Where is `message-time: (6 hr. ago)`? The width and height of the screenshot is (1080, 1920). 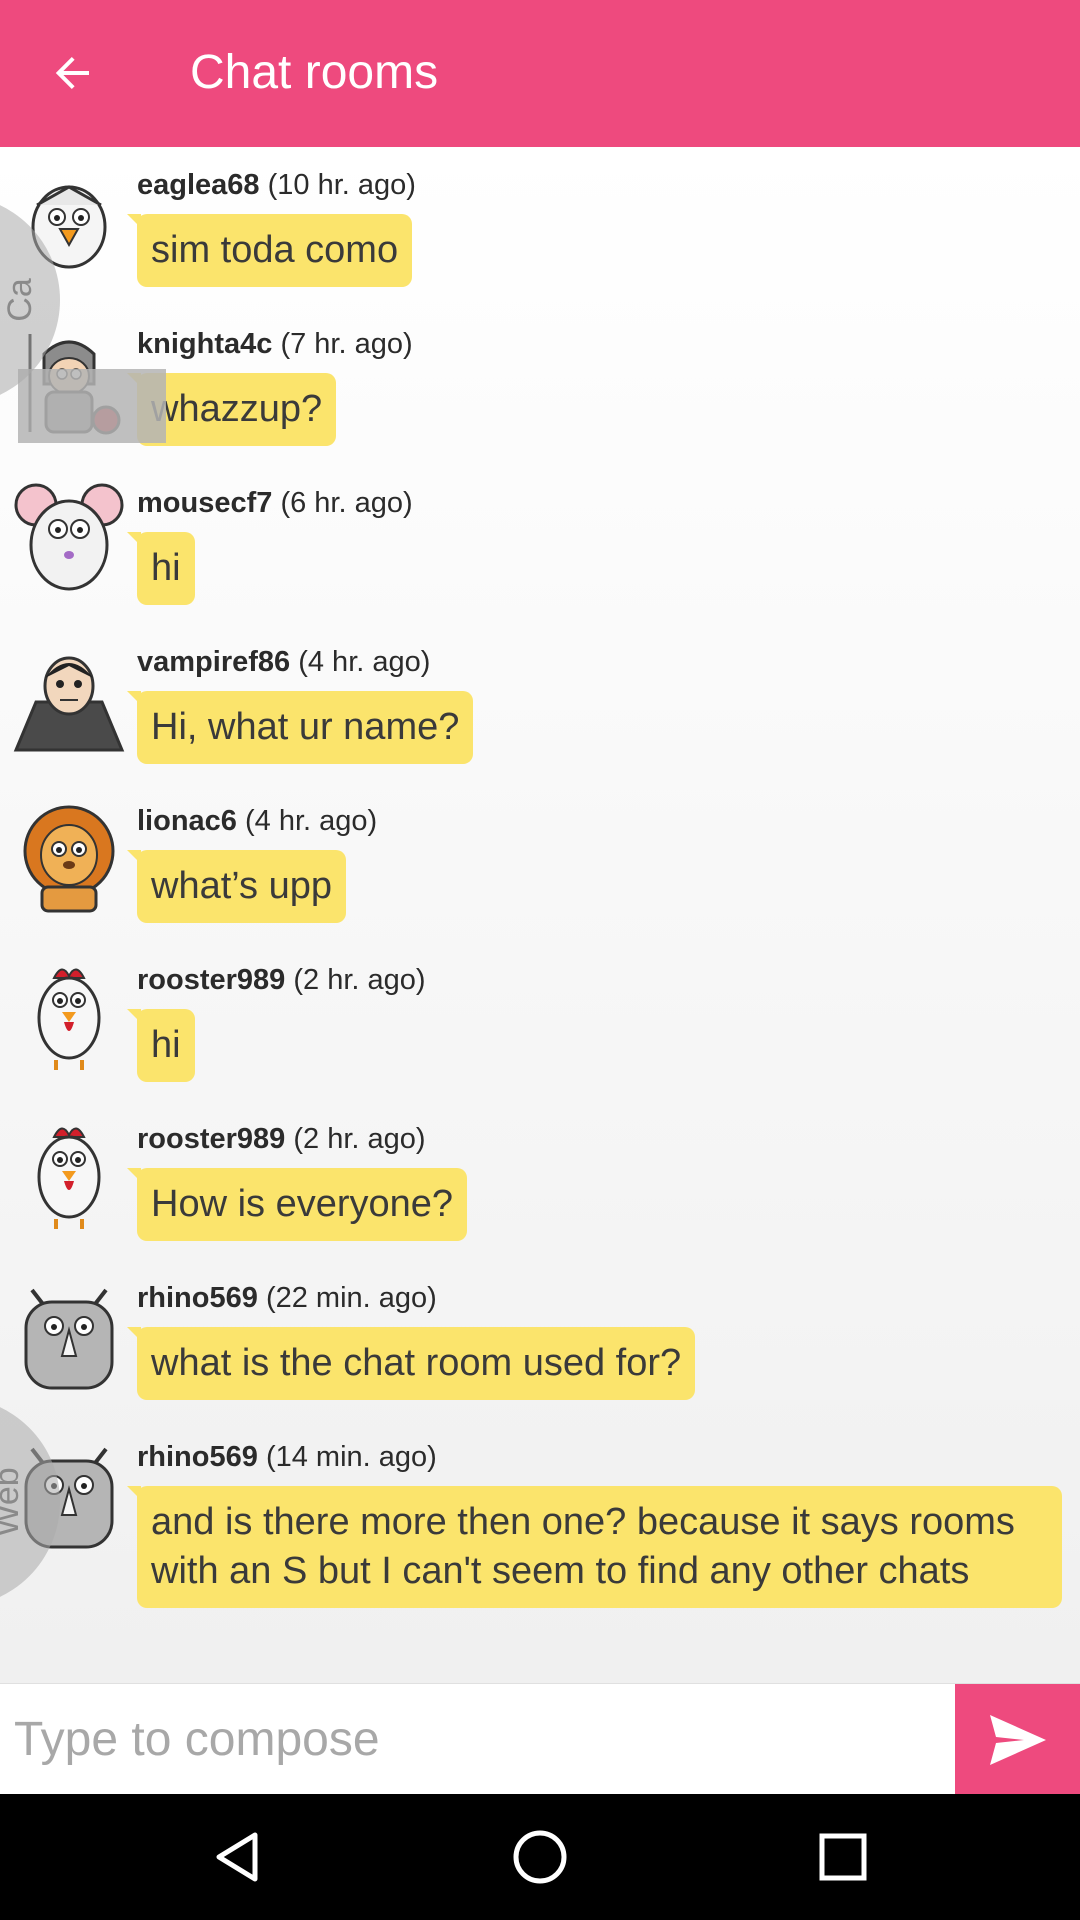 message-time: (6 hr. ago) is located at coordinates (346, 503).